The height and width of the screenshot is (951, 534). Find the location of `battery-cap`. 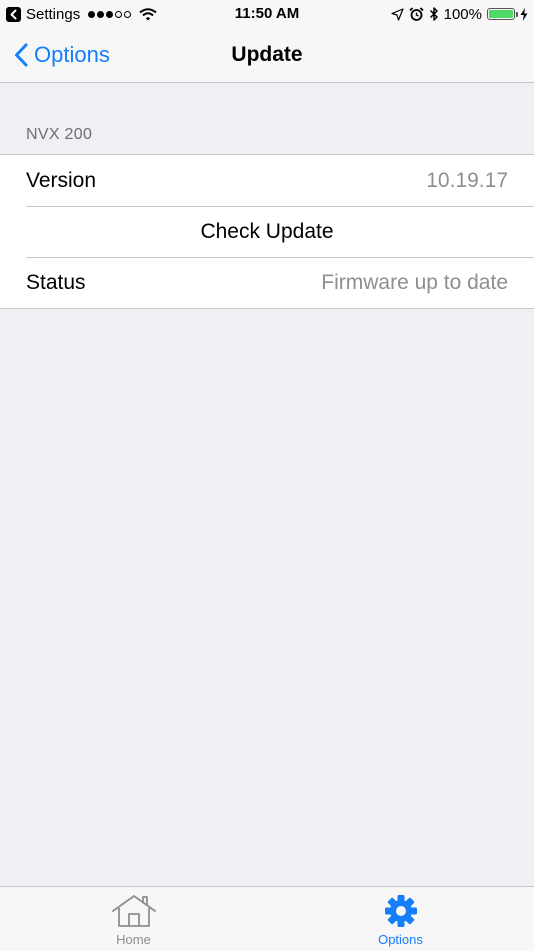

battery-cap is located at coordinates (517, 14).